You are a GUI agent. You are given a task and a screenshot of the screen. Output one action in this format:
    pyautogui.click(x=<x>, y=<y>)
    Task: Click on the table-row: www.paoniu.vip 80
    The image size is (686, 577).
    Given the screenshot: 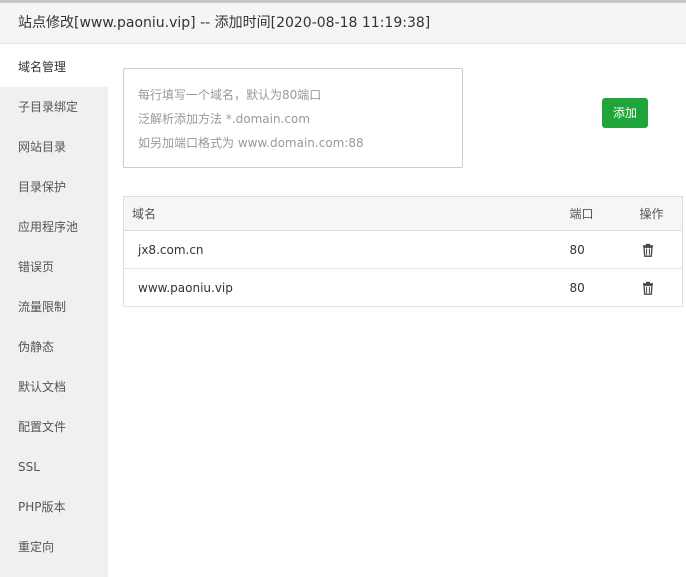 What is the action you would take?
    pyautogui.click(x=403, y=287)
    